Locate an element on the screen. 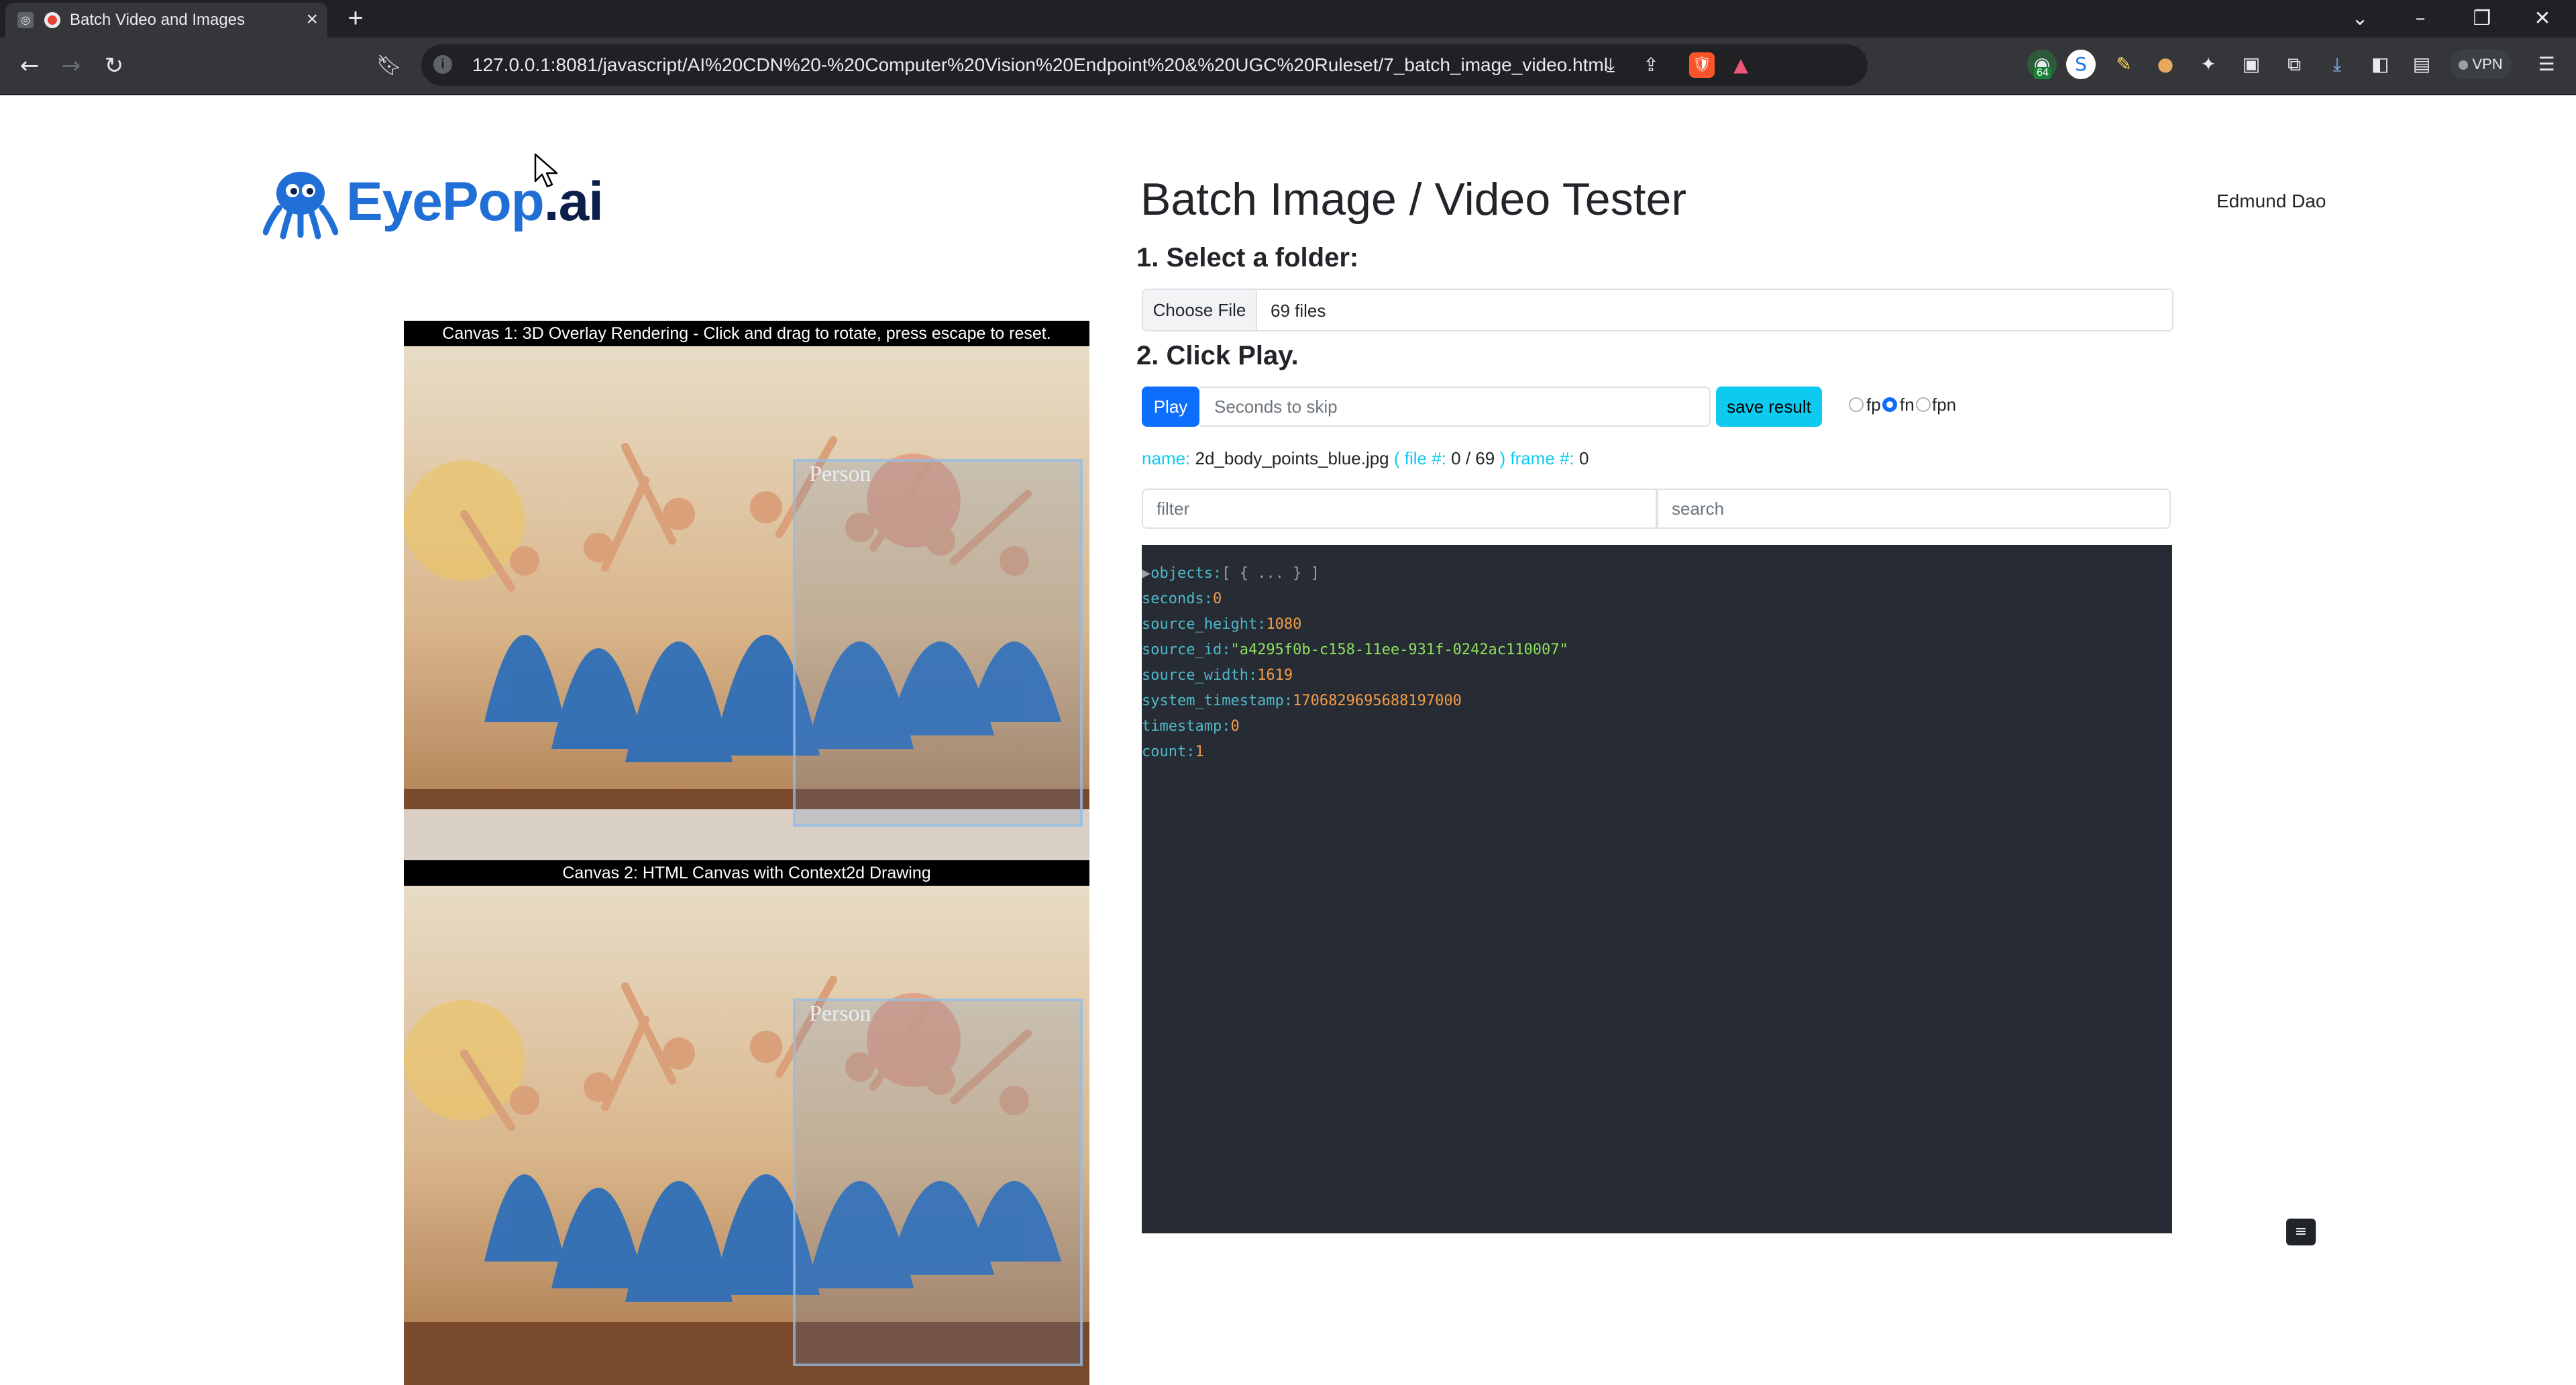  recording-icon is located at coordinates (52, 20).